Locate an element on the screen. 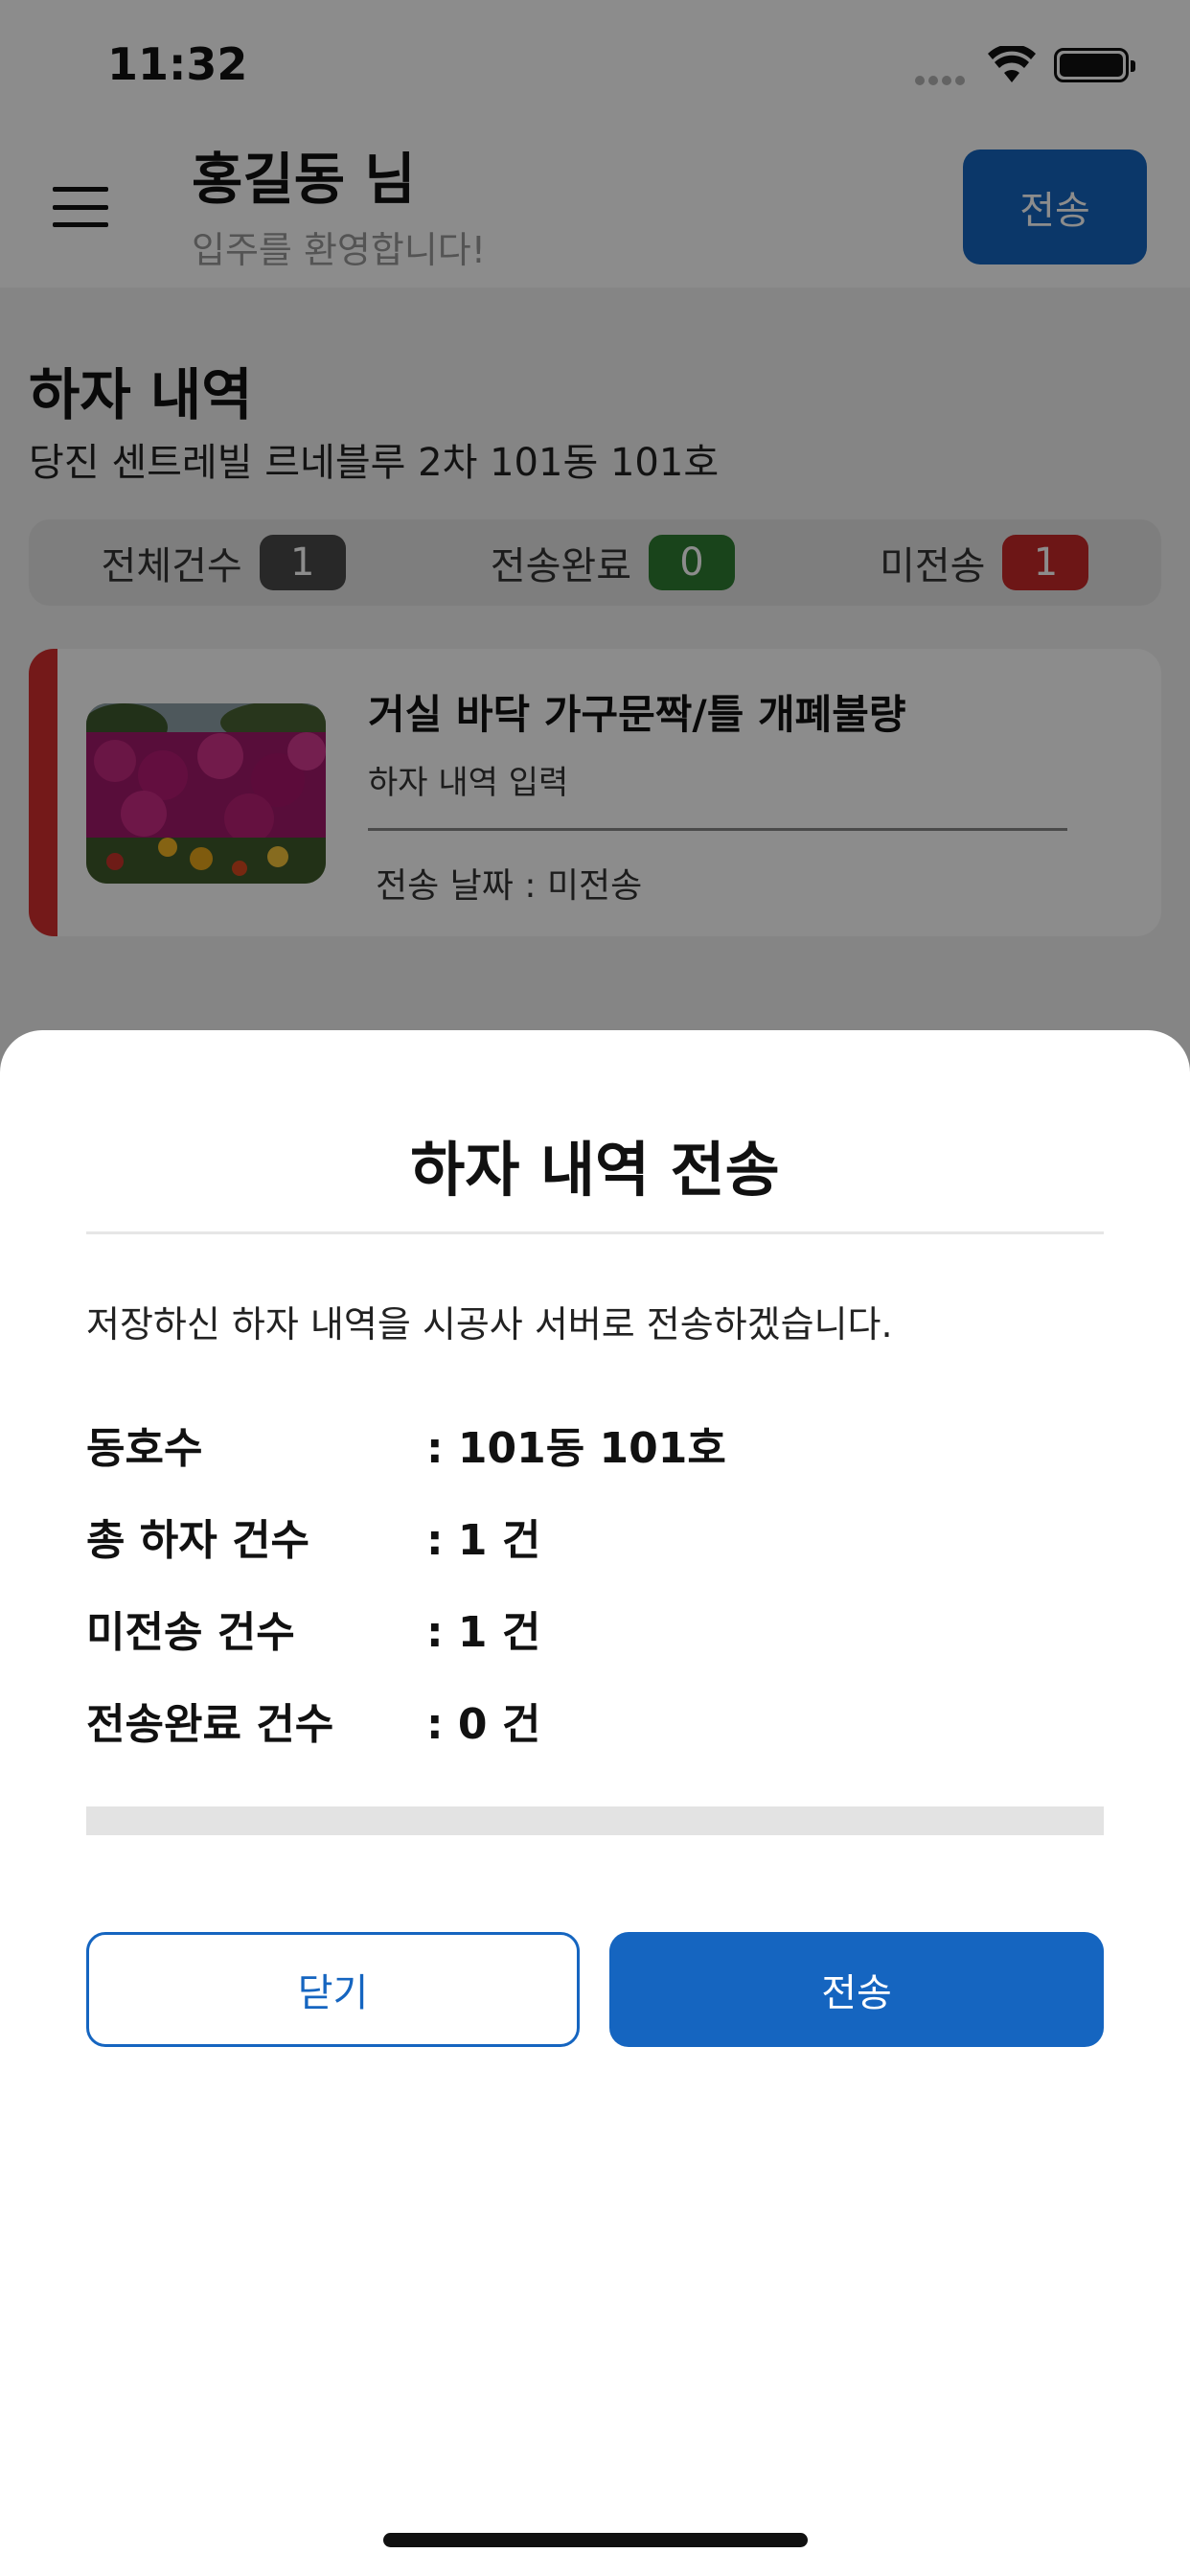 The width and height of the screenshot is (1190, 2576). info-label: 총 하자 건수 is located at coordinates (198, 1540).